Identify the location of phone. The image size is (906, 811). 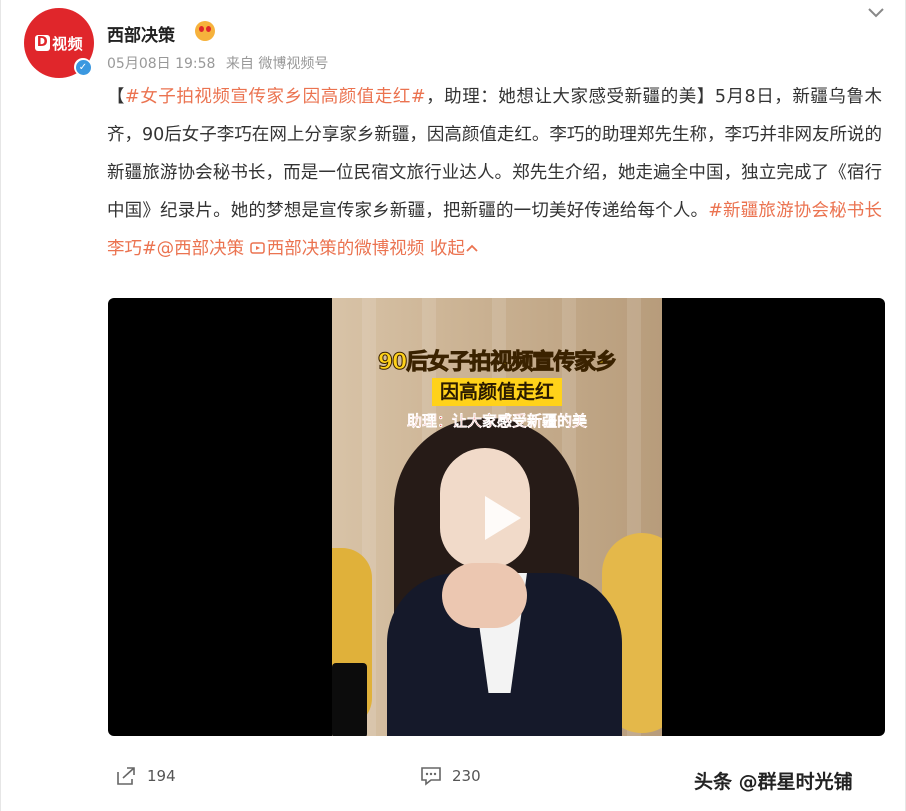
(349, 699).